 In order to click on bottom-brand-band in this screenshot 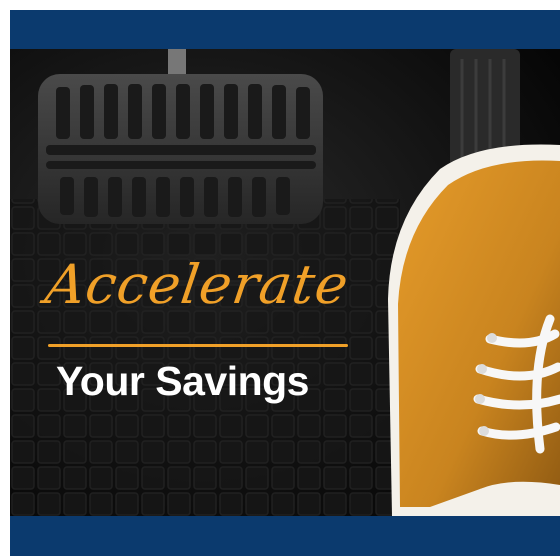, I will do `click(285, 536)`.